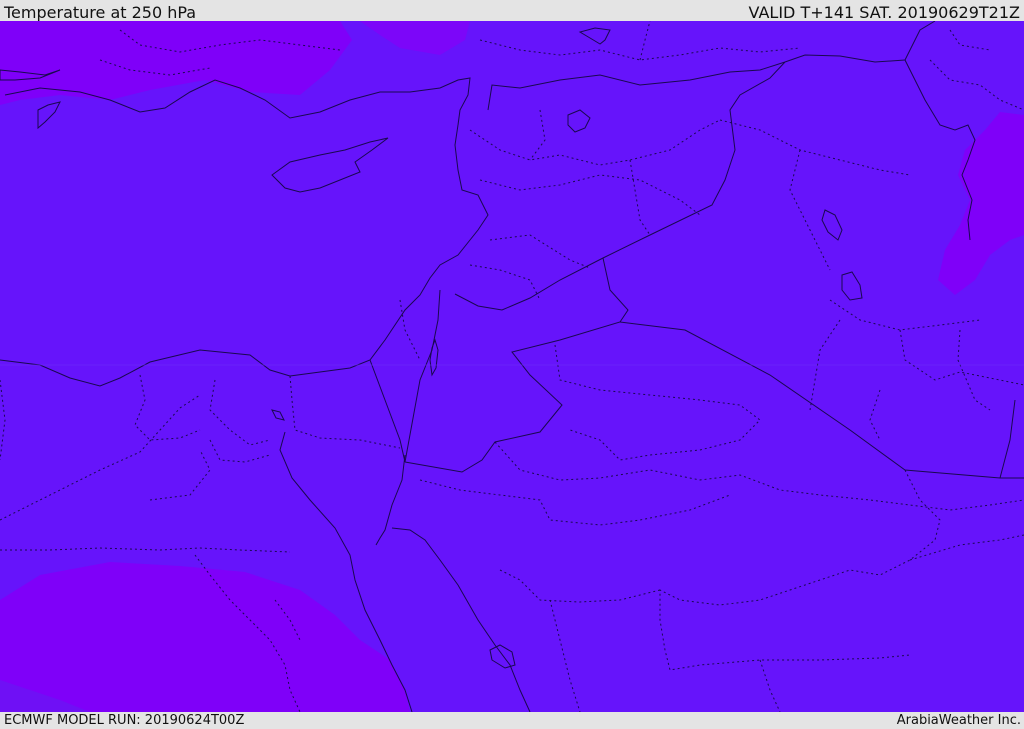 This screenshot has width=1024, height=729. What do you see at coordinates (958, 720) in the screenshot?
I see `credit-label: ArabiaWeather Inc.` at bounding box center [958, 720].